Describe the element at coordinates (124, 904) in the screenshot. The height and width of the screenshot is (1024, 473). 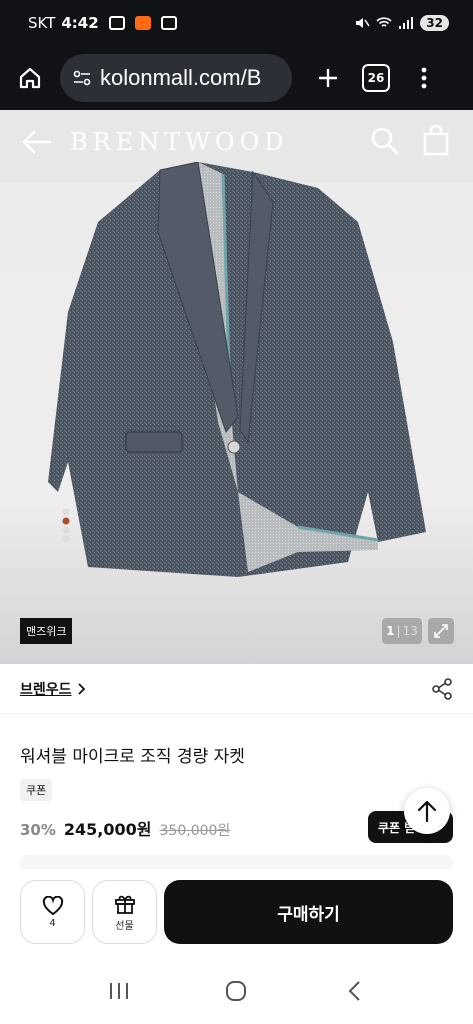
I see `gift-icon` at that location.